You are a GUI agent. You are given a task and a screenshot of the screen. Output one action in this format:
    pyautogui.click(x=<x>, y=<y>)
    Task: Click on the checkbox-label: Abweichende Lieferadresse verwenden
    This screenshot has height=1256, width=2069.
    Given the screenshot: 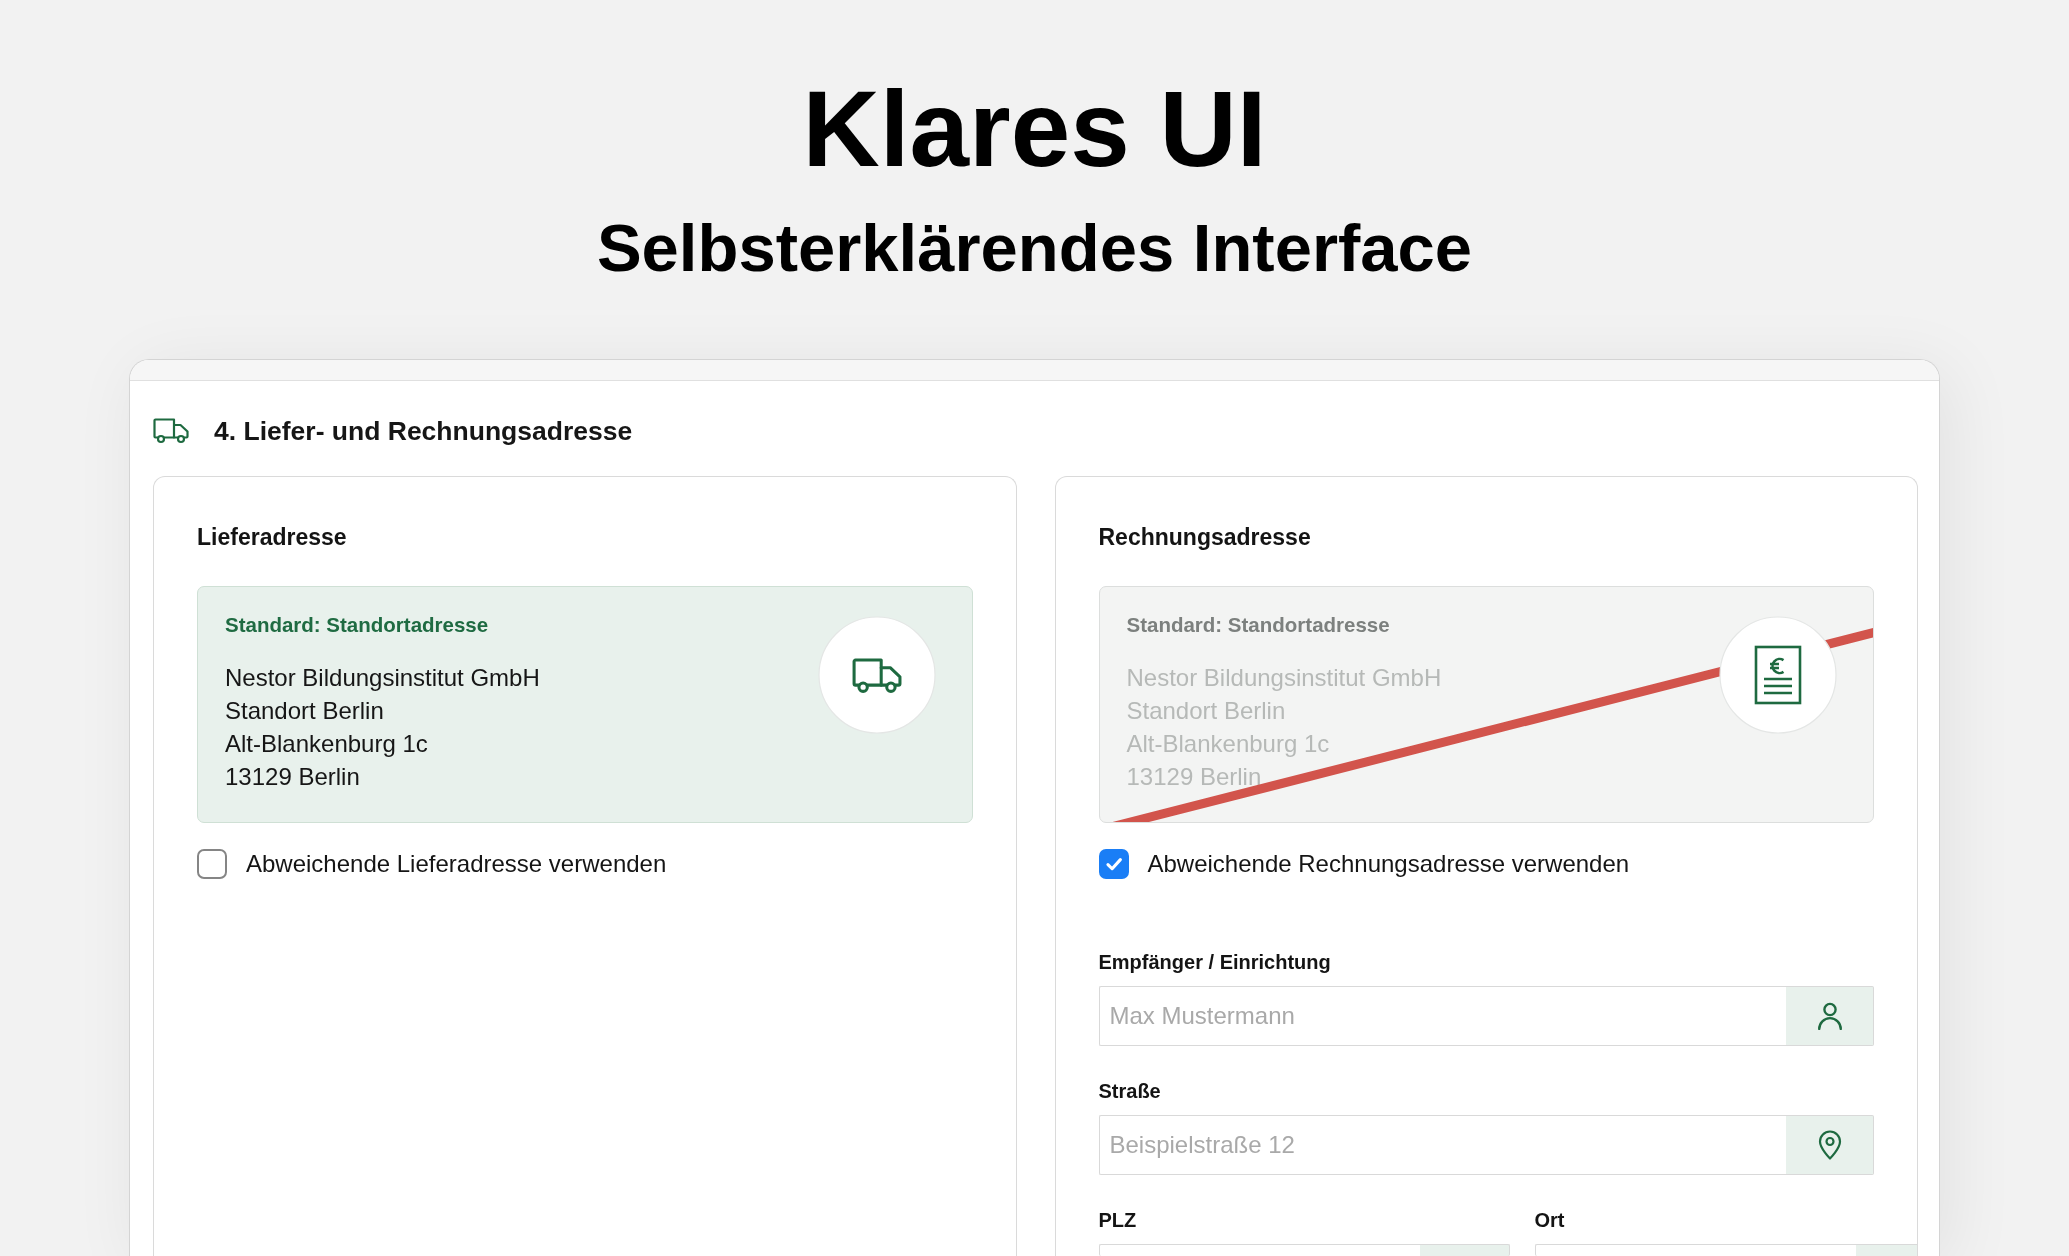 What is the action you would take?
    pyautogui.click(x=456, y=864)
    